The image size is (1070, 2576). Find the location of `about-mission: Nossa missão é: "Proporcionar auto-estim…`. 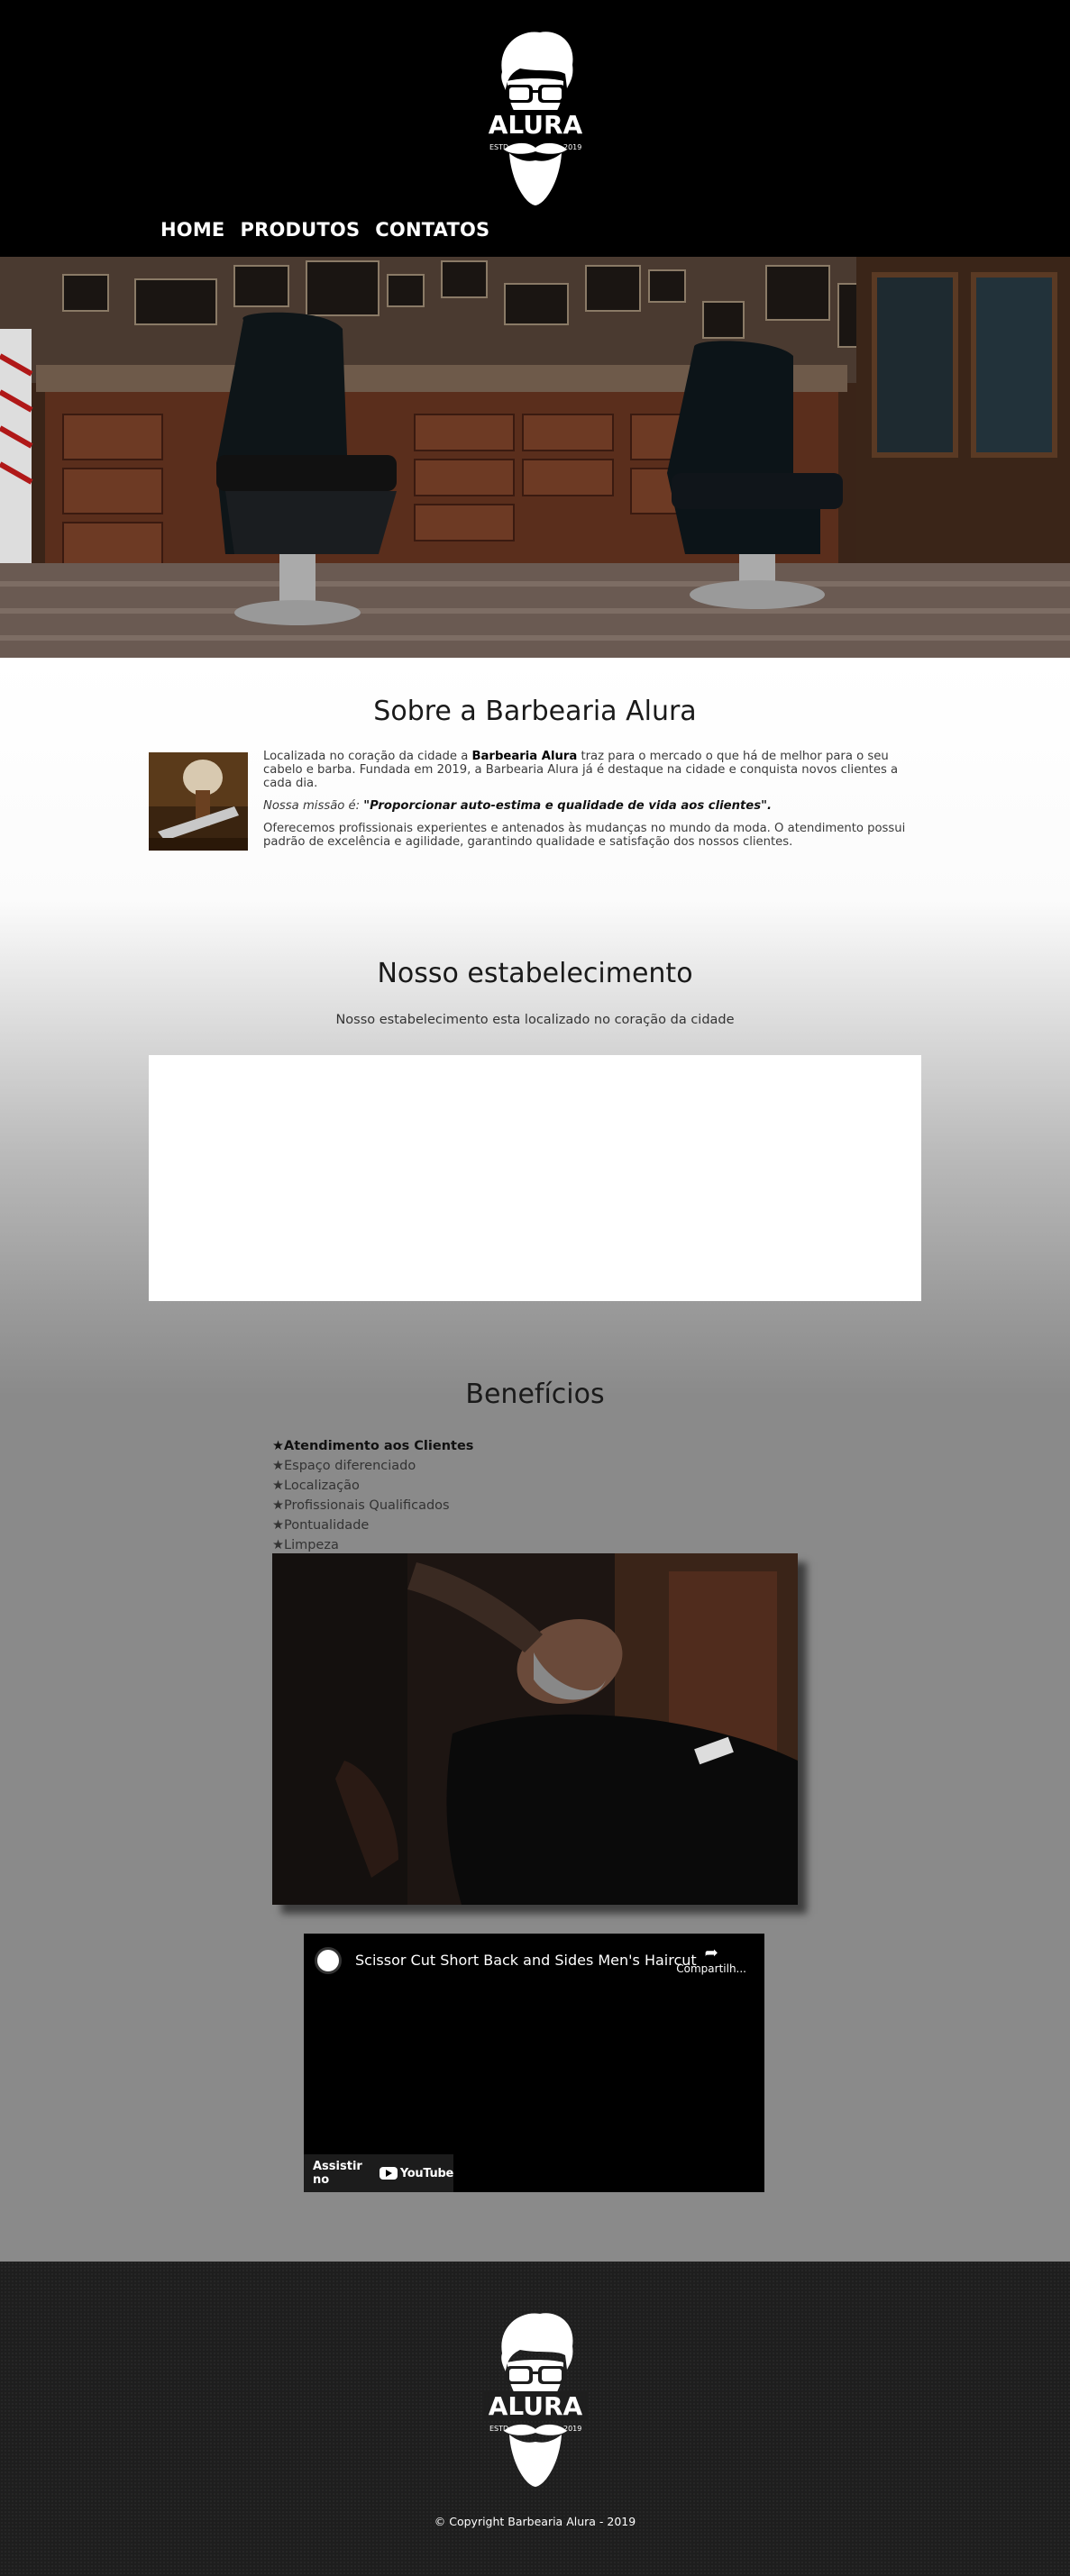

about-mission: Nossa missão é: "Proporcionar auto-estim… is located at coordinates (517, 806).